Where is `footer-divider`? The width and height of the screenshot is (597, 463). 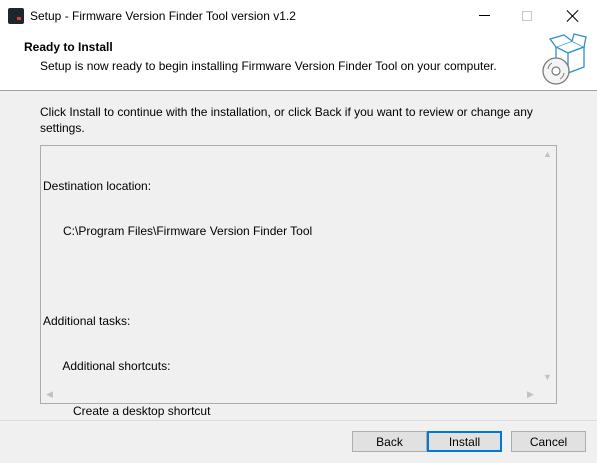 footer-divider is located at coordinates (298, 420).